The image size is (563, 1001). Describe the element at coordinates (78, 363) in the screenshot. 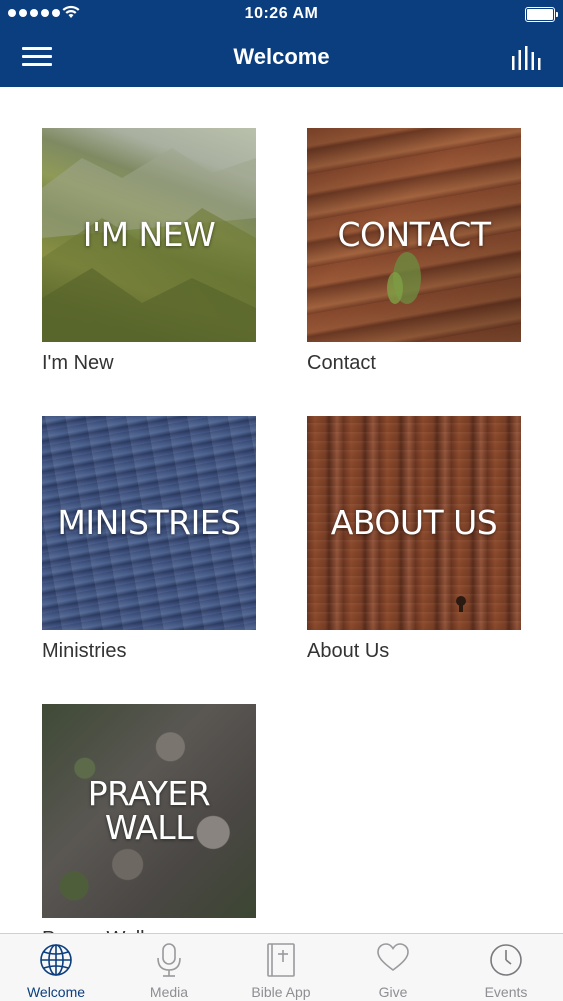

I see `tile-caption: I'm New` at that location.